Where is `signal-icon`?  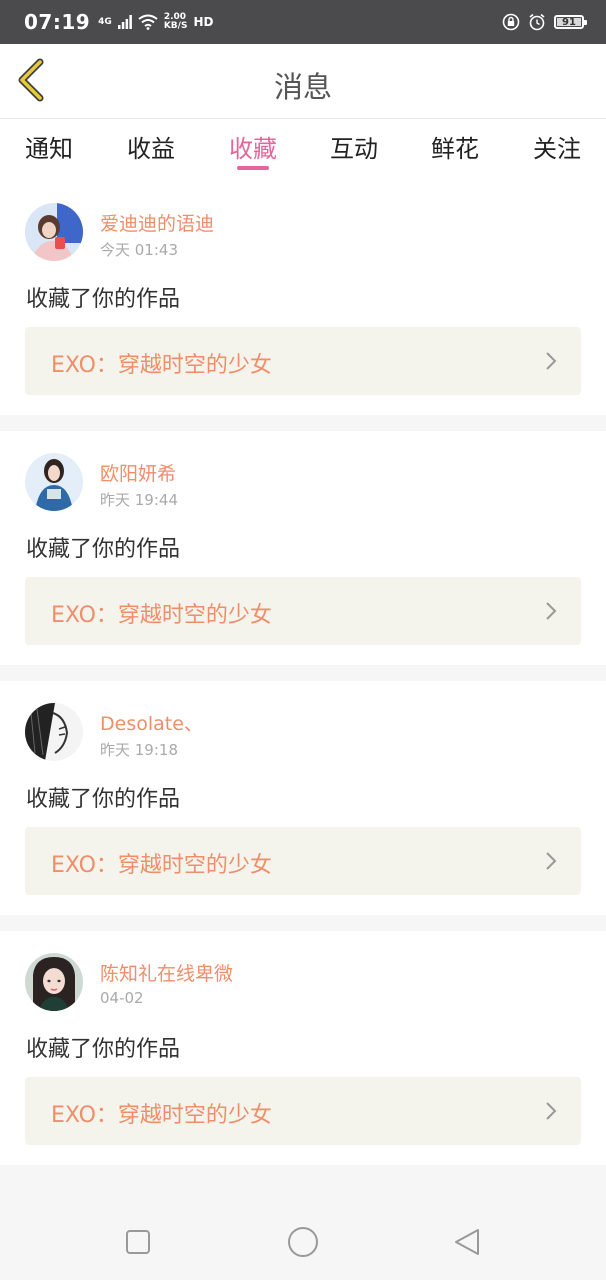
signal-icon is located at coordinates (124, 22).